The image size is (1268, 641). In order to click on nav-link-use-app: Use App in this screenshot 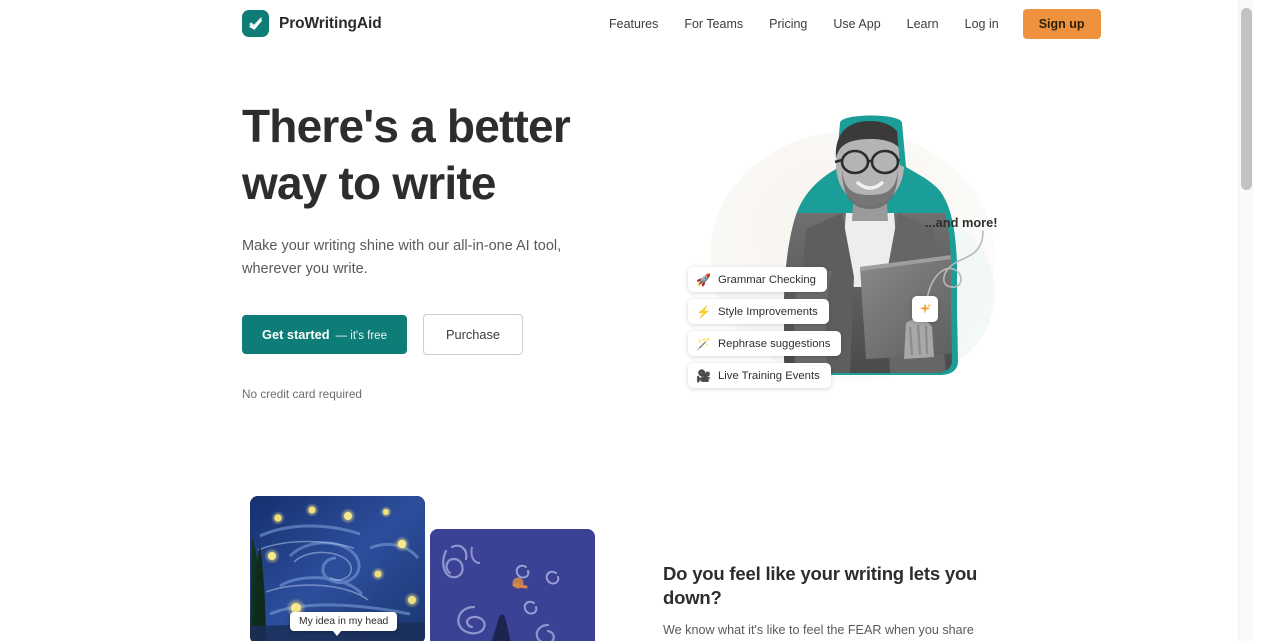, I will do `click(856, 24)`.